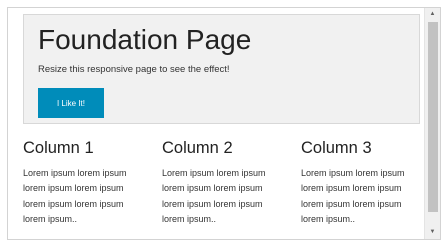  Describe the element at coordinates (433, 117) in the screenshot. I see `scrollbar-thumb` at that location.